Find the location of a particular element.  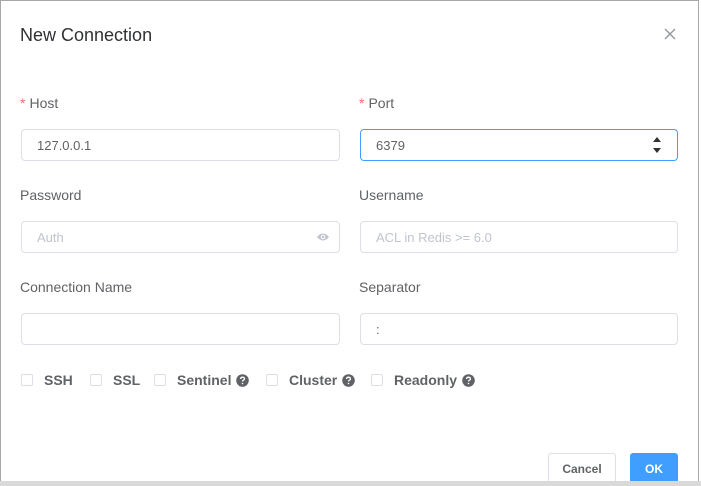

port-field is located at coordinates (519, 145).